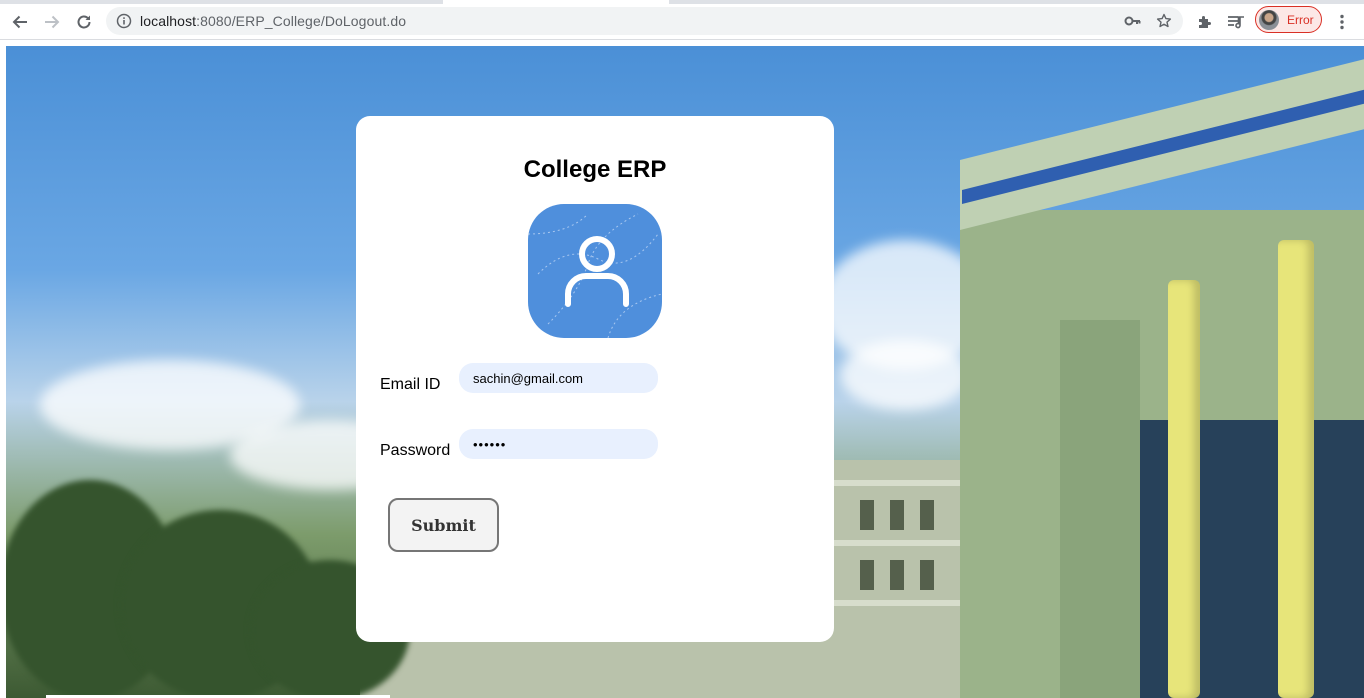 The width and height of the screenshot is (1364, 698). I want to click on back-button, so click(20, 22).